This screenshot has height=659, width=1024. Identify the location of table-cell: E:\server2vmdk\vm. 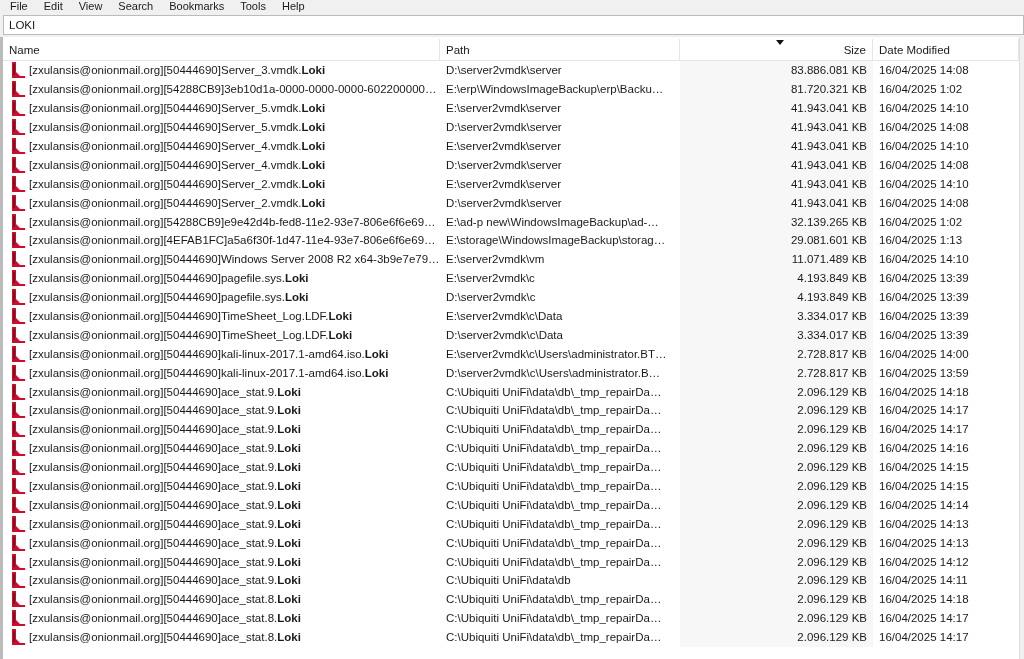
(495, 259).